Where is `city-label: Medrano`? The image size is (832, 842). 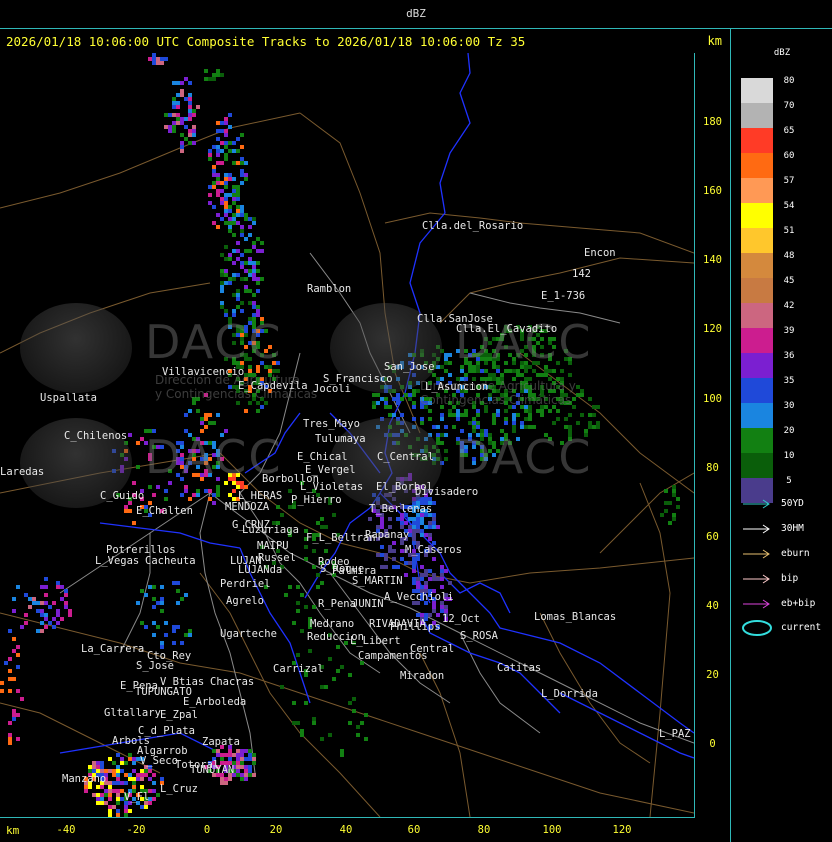
city-label: Medrano is located at coordinates (332, 624).